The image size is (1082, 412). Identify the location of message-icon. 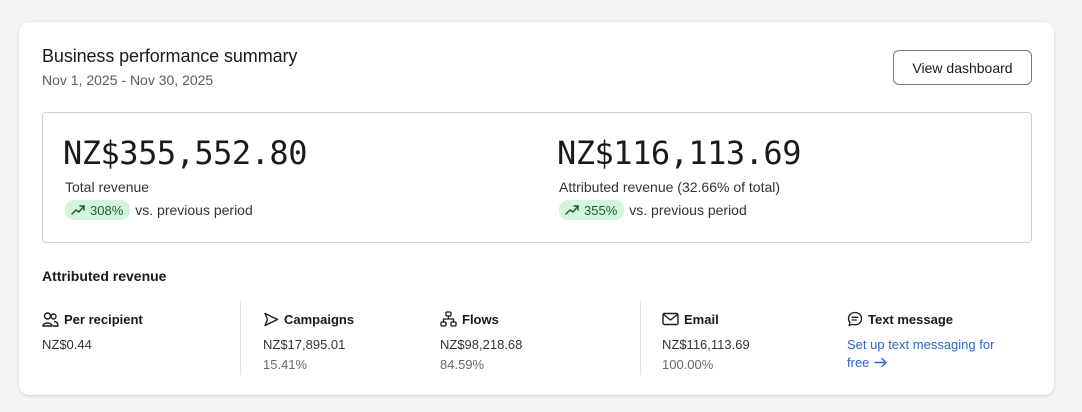
(855, 319).